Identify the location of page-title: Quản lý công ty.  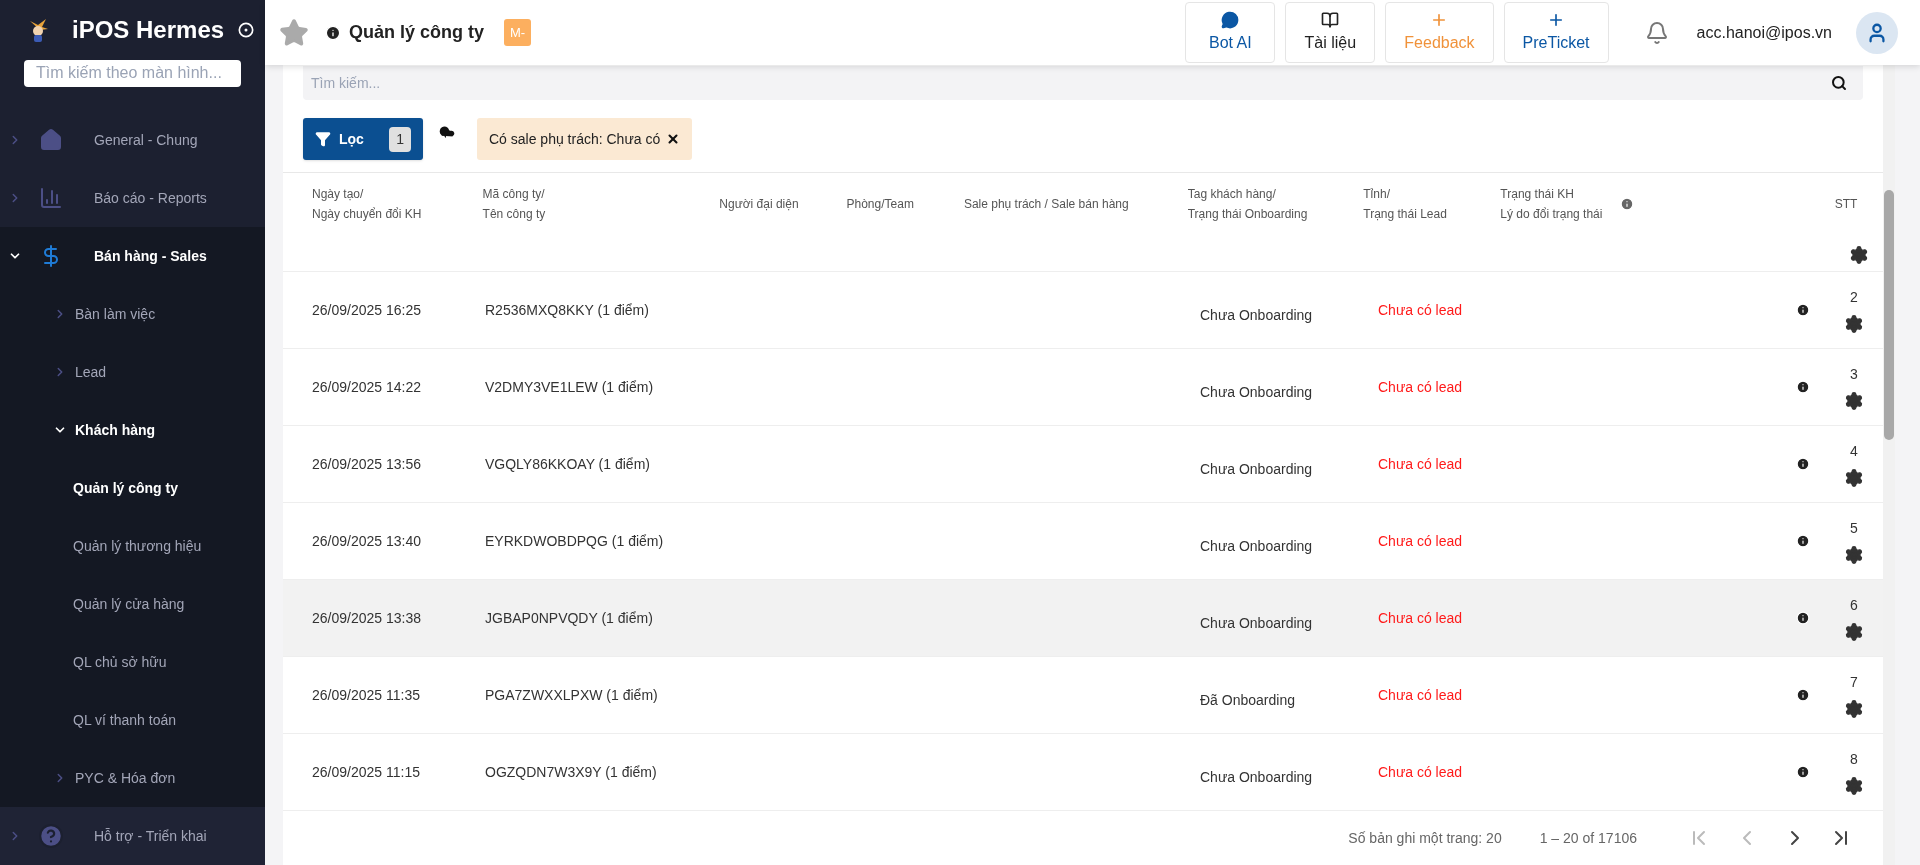
(417, 32).